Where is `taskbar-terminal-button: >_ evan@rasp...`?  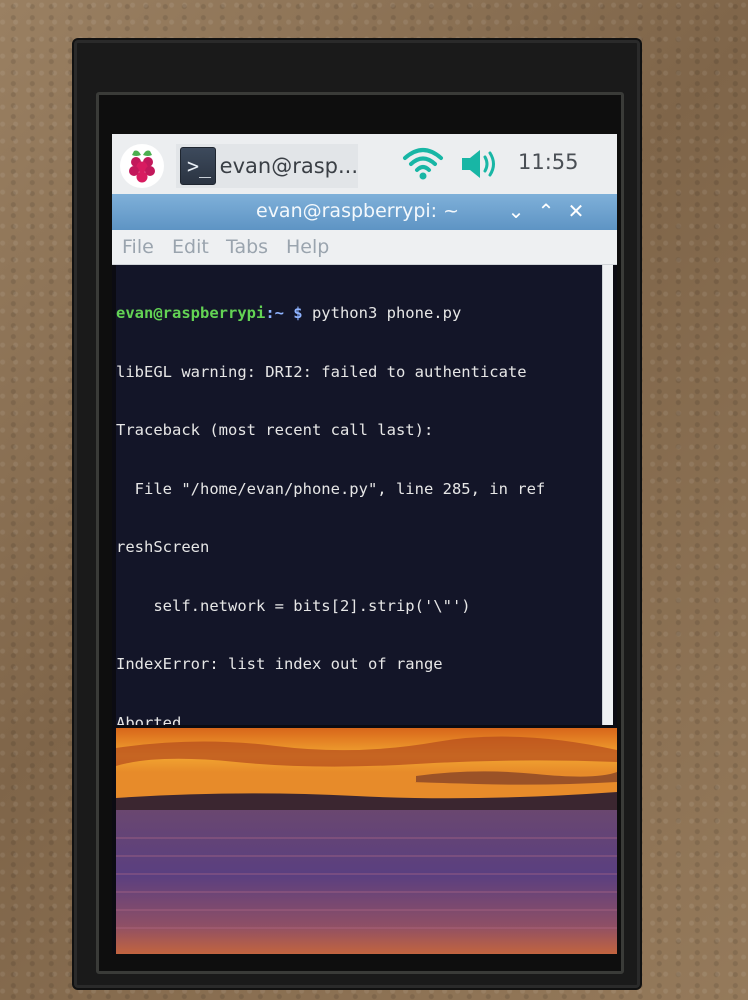
taskbar-terminal-button: >_ evan@rasp... is located at coordinates (267, 166).